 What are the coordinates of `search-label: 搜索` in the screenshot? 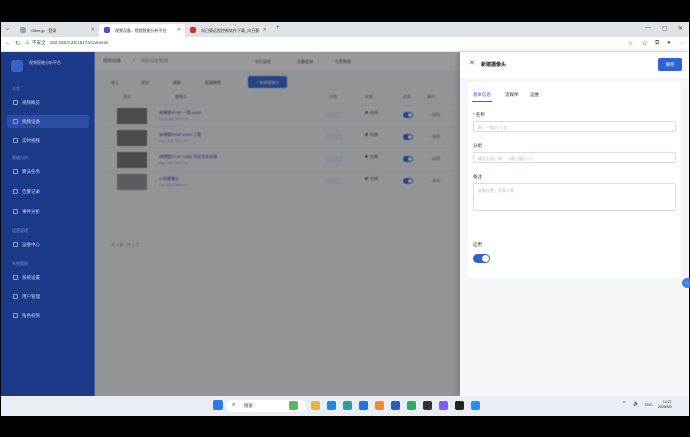 It's located at (248, 405).